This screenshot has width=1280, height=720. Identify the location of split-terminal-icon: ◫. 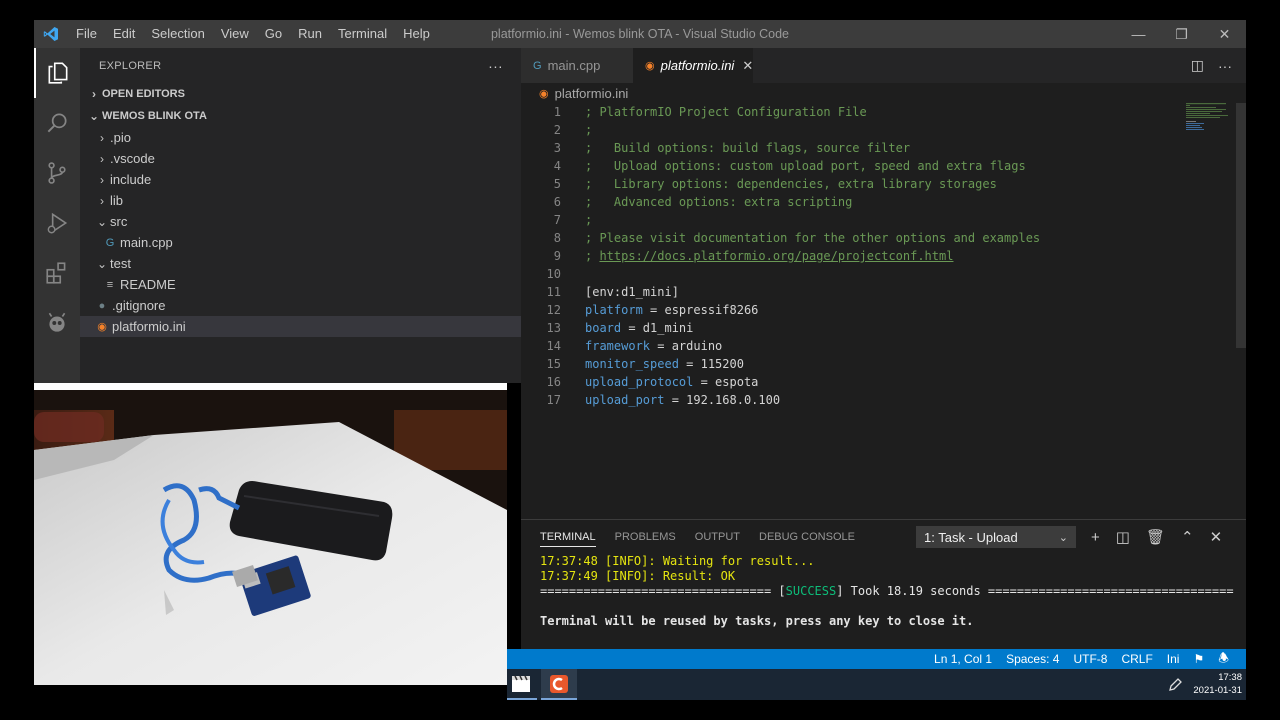
(1123, 537).